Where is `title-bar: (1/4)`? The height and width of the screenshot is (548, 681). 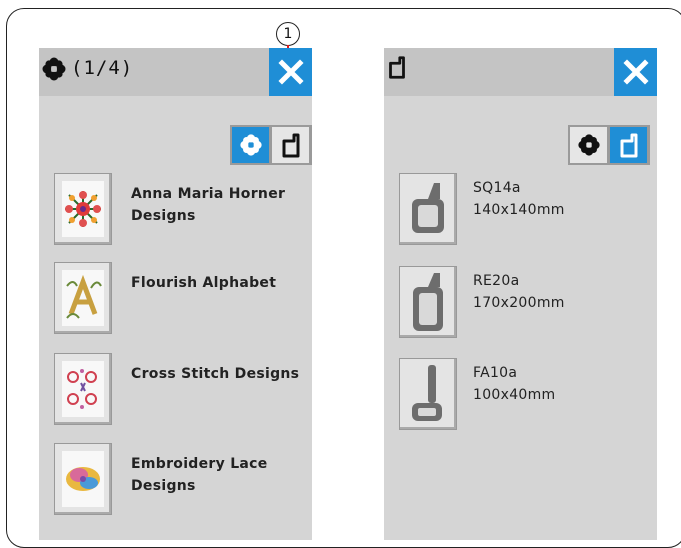 title-bar: (1/4) is located at coordinates (175, 72).